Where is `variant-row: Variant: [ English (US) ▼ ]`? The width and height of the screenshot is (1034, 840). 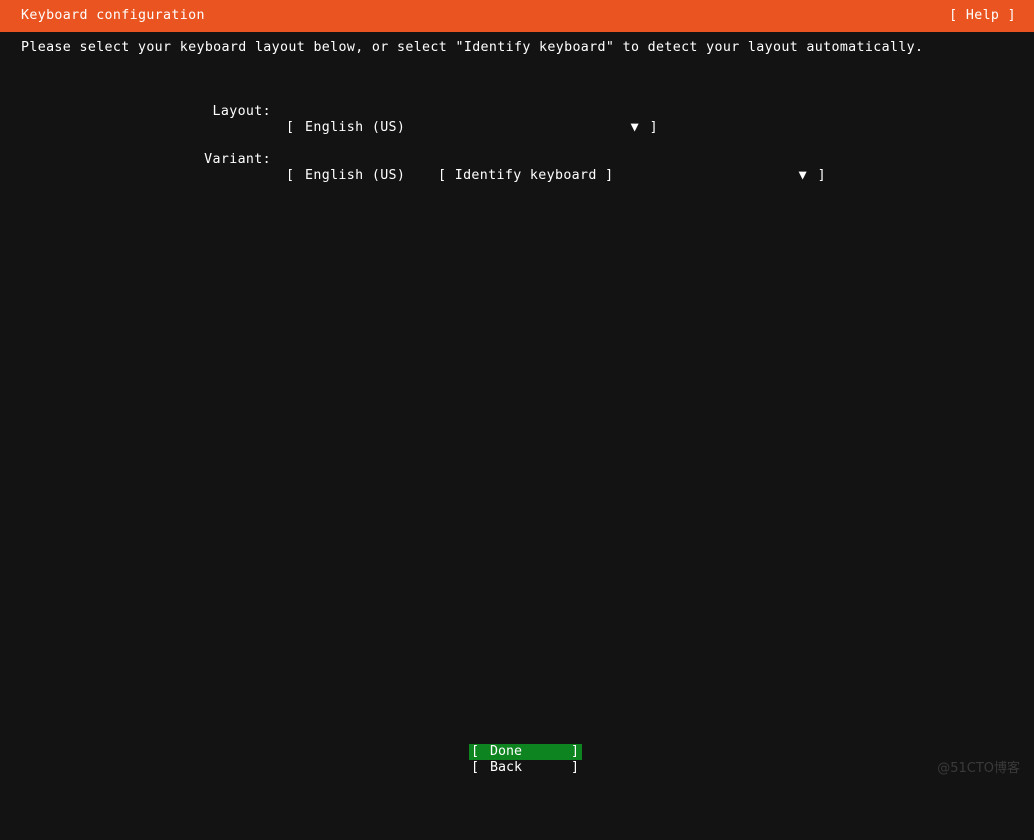 variant-row: Variant: [ English (US) ▼ ] is located at coordinates (517, 151).